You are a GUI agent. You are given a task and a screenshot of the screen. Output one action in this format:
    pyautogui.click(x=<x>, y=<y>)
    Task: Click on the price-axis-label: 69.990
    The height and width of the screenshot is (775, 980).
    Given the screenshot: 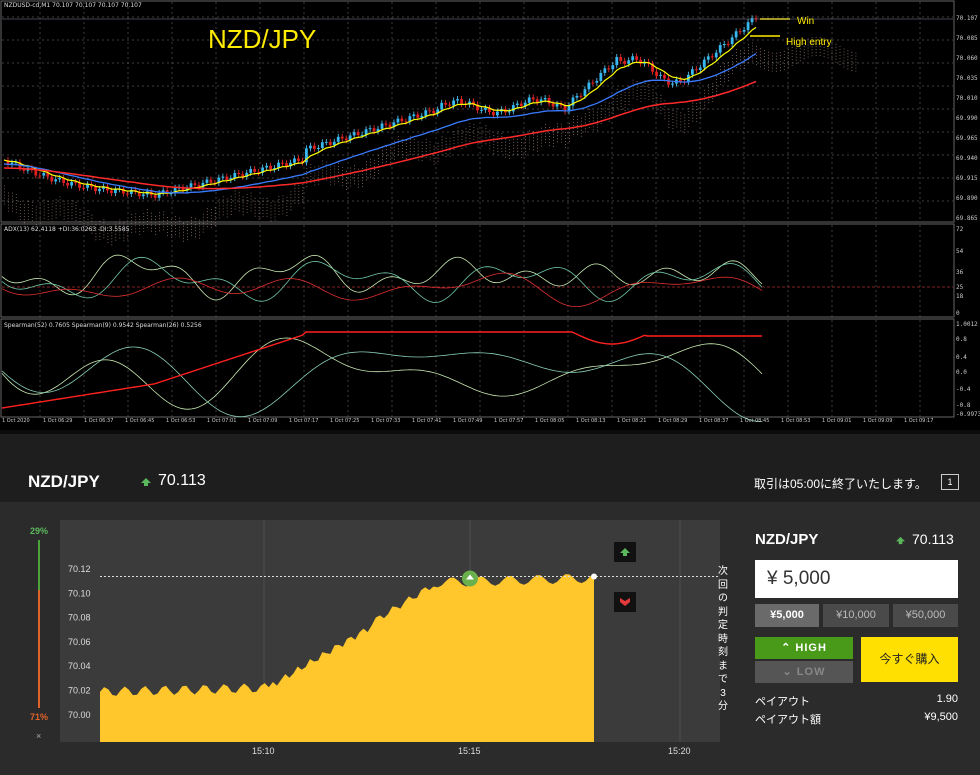 What is the action you would take?
    pyautogui.click(x=967, y=118)
    